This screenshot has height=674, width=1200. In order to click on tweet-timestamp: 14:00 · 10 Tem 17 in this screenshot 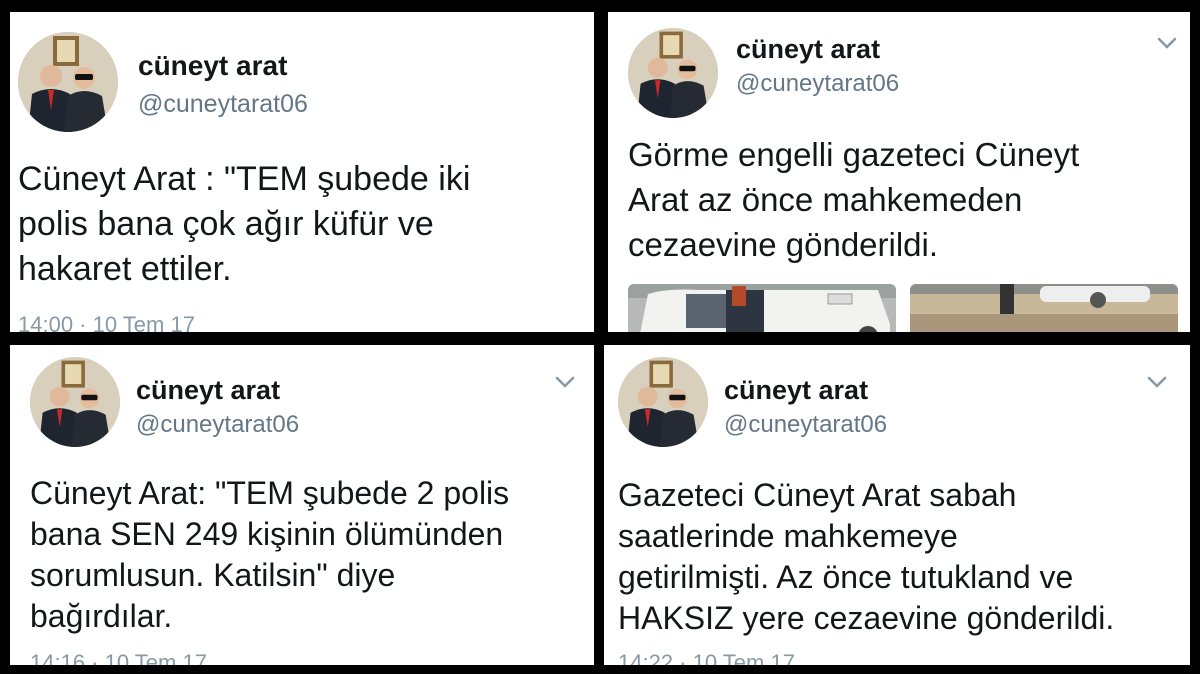, I will do `click(106, 322)`.